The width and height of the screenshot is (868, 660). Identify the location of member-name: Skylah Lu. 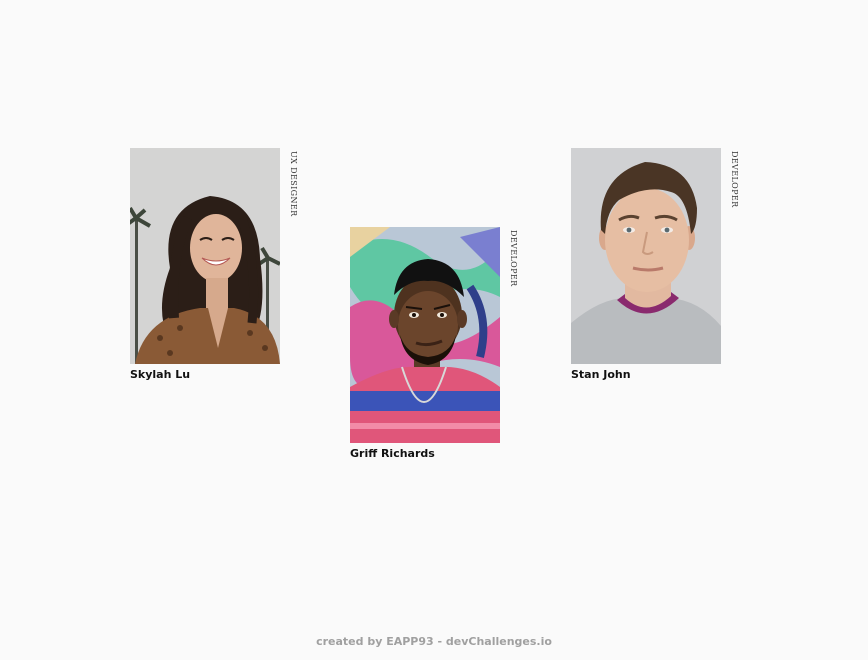
(160, 374).